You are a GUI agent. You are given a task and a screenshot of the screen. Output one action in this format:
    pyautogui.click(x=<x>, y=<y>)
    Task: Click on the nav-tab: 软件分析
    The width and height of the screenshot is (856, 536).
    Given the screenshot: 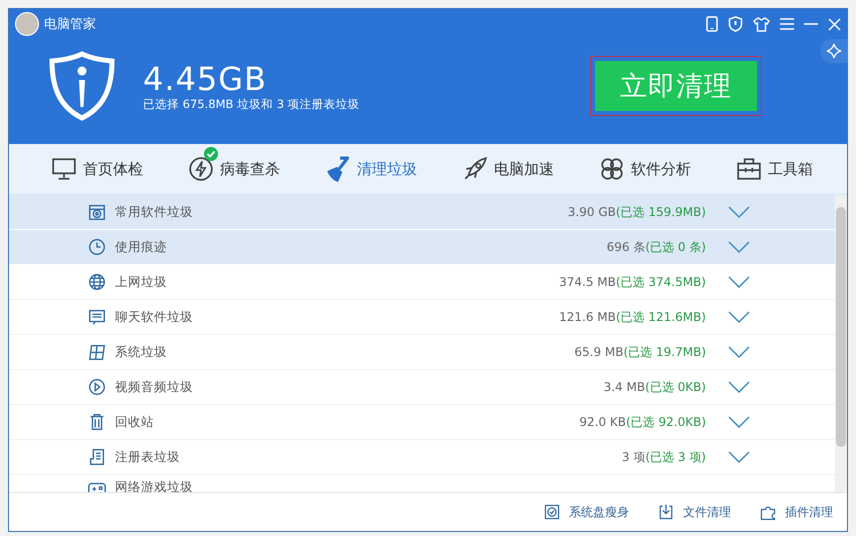 What is the action you would take?
    pyautogui.click(x=652, y=169)
    